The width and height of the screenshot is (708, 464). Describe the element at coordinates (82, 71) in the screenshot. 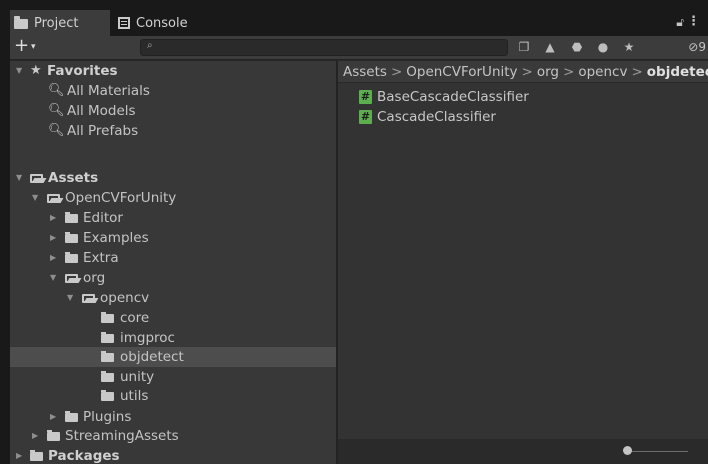

I see `favorites-label: Favorites` at that location.